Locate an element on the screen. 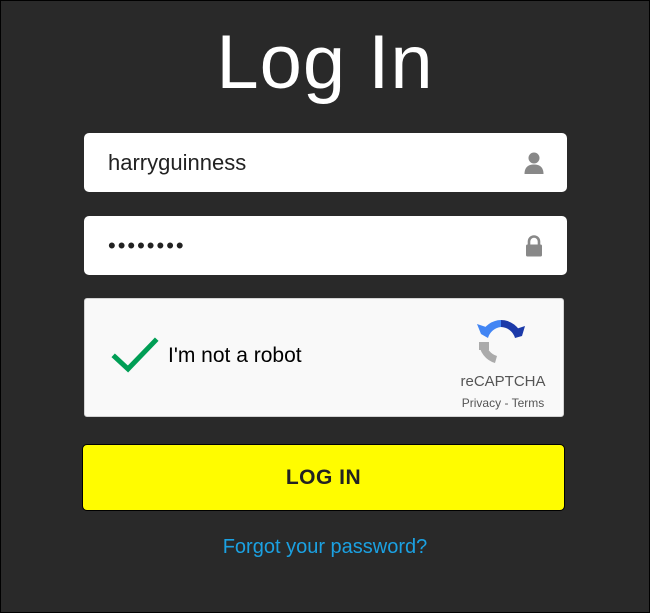 Image resolution: width=650 pixels, height=613 pixels. password-field is located at coordinates (325, 245).